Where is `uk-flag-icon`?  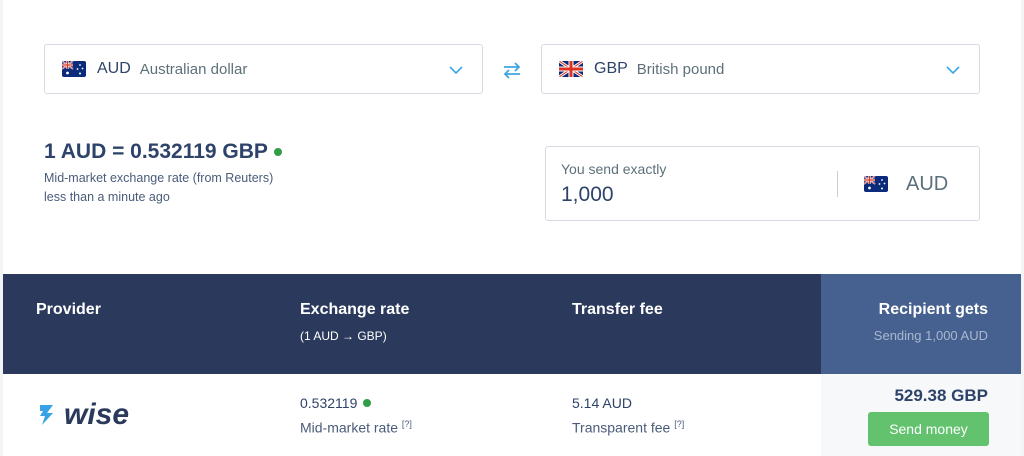 uk-flag-icon is located at coordinates (571, 69).